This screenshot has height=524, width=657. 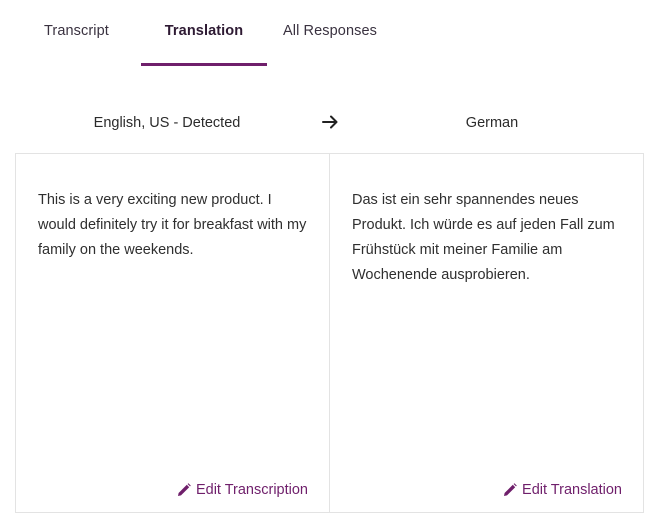 I want to click on tab-bar: Transcript Translation All Responses, so click(x=328, y=33).